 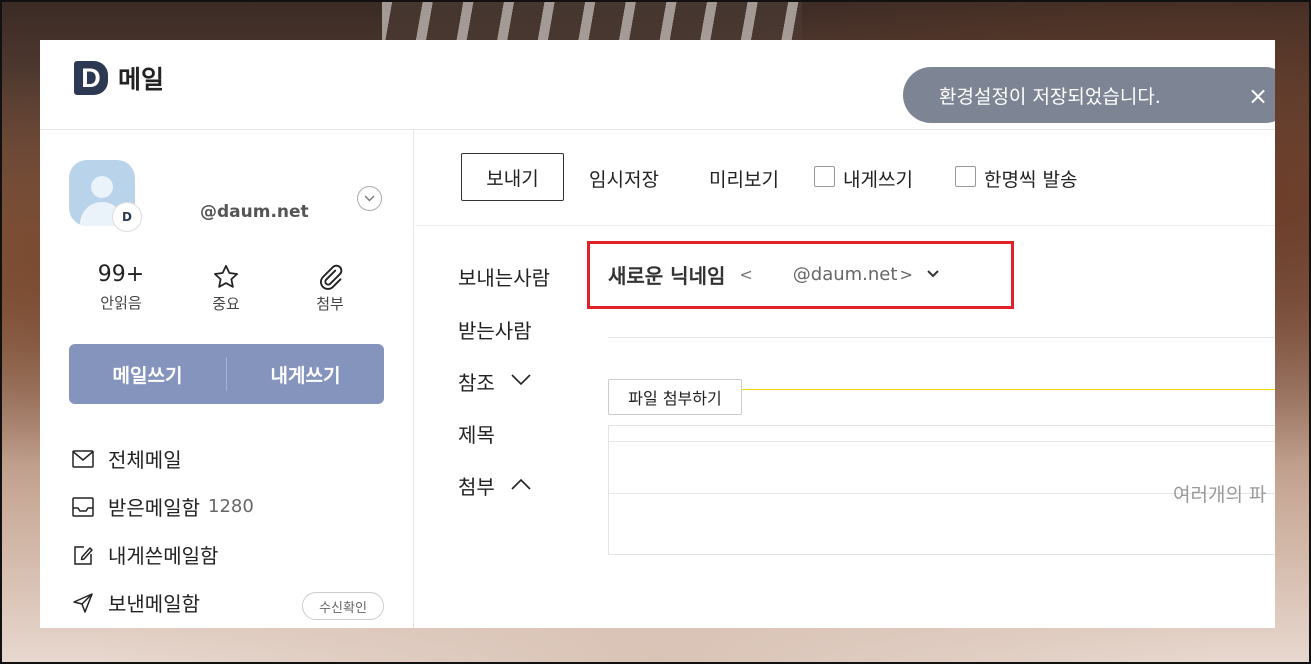 I want to click on unread-stat: 99+ 안읽음, so click(x=121, y=286).